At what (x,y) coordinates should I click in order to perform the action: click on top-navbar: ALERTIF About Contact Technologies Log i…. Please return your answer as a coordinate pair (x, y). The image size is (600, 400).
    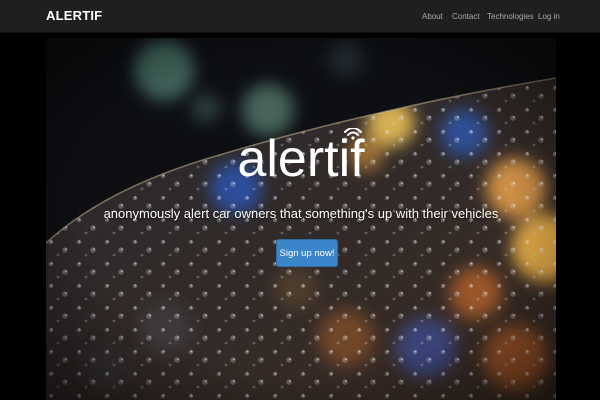
    Looking at the image, I should click on (300, 16).